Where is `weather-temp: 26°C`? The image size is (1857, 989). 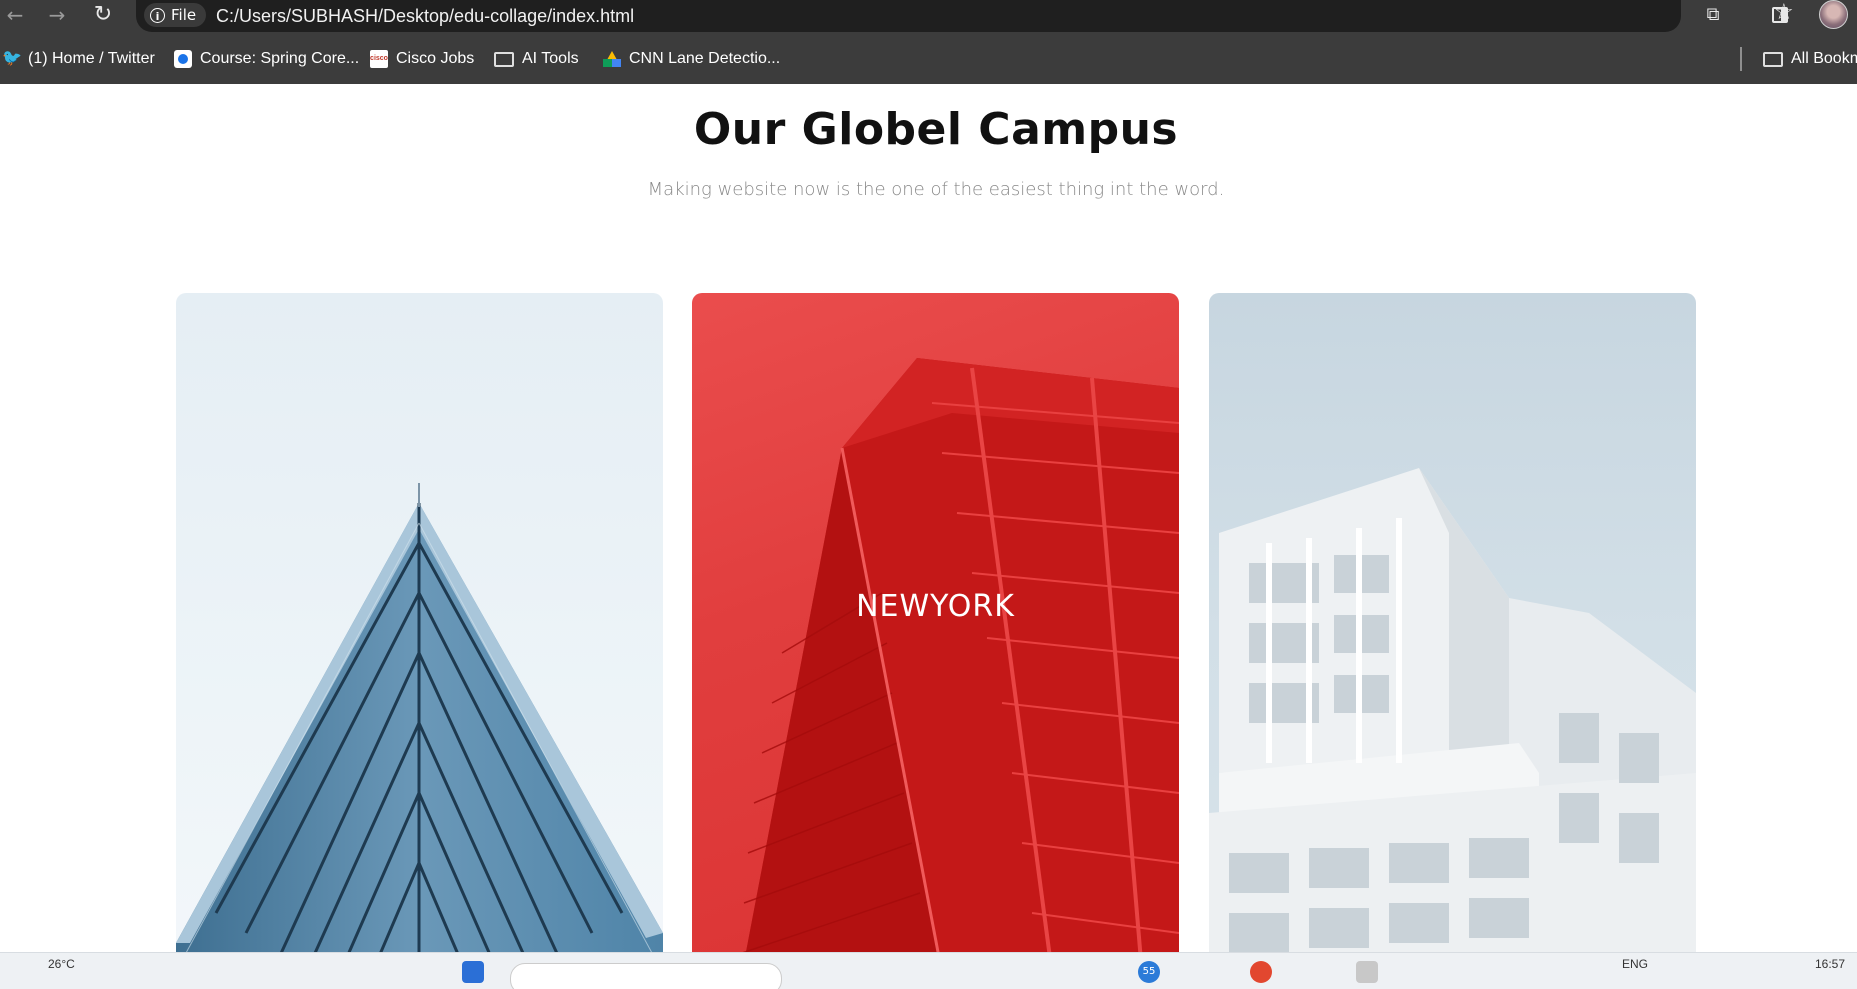 weather-temp: 26°C is located at coordinates (61, 964).